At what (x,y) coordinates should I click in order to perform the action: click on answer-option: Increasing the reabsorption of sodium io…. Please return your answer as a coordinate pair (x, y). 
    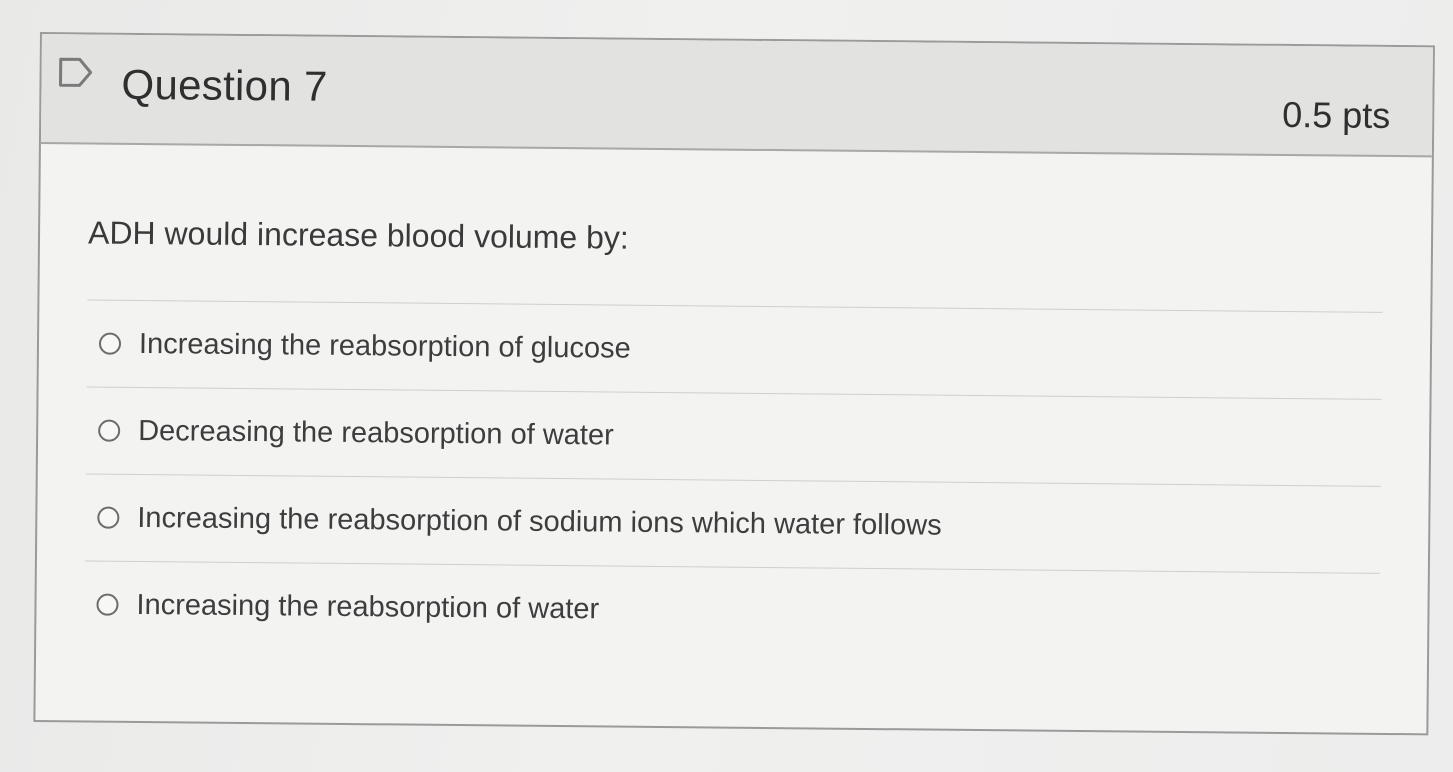
    Looking at the image, I should click on (732, 523).